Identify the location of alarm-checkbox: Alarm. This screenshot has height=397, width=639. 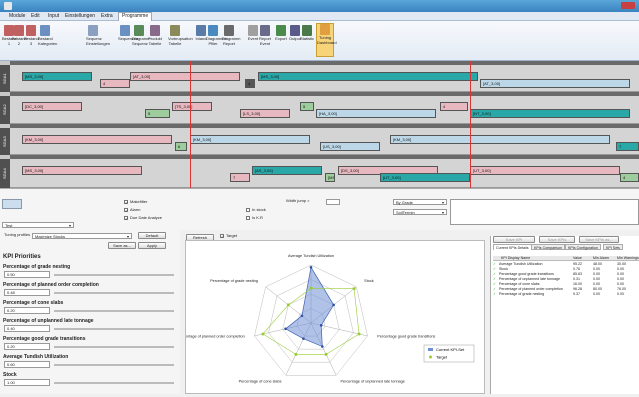
(132, 210).